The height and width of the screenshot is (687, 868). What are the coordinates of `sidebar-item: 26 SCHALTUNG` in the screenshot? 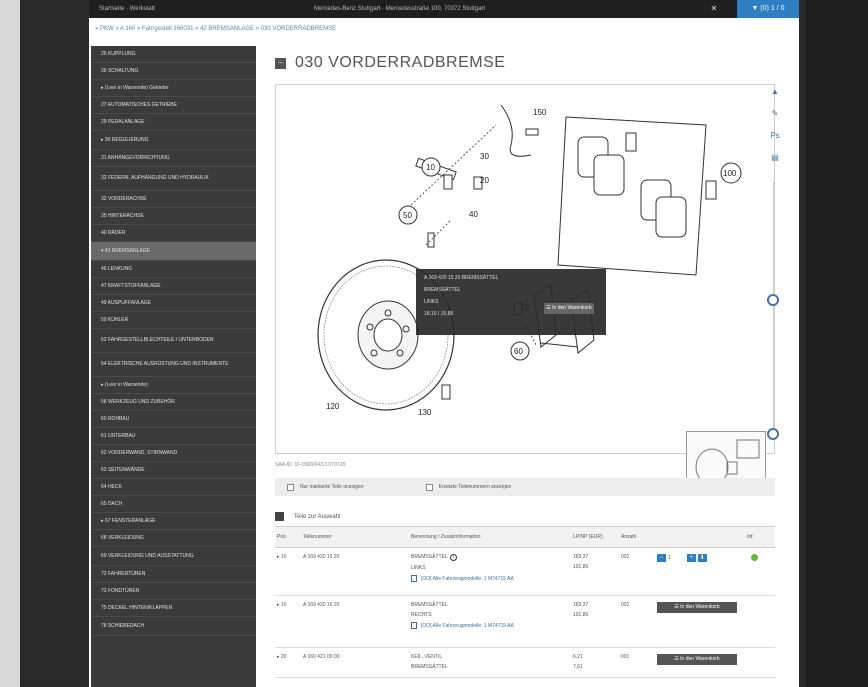 It's located at (173, 71).